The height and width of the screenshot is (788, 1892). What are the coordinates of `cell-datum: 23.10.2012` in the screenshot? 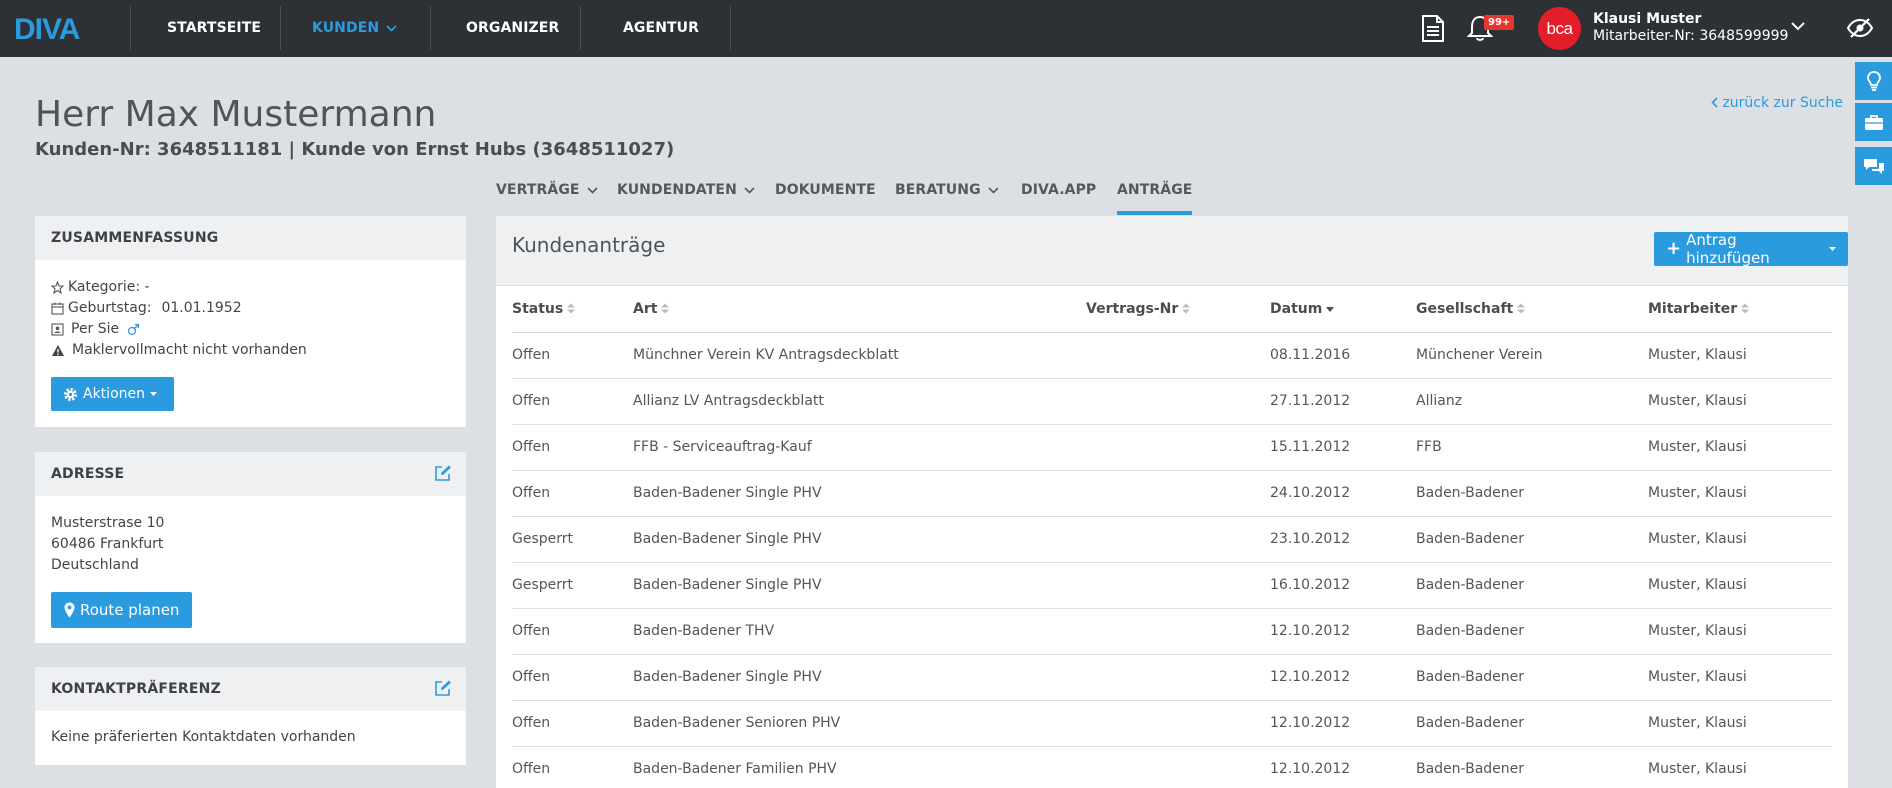 It's located at (1343, 539).